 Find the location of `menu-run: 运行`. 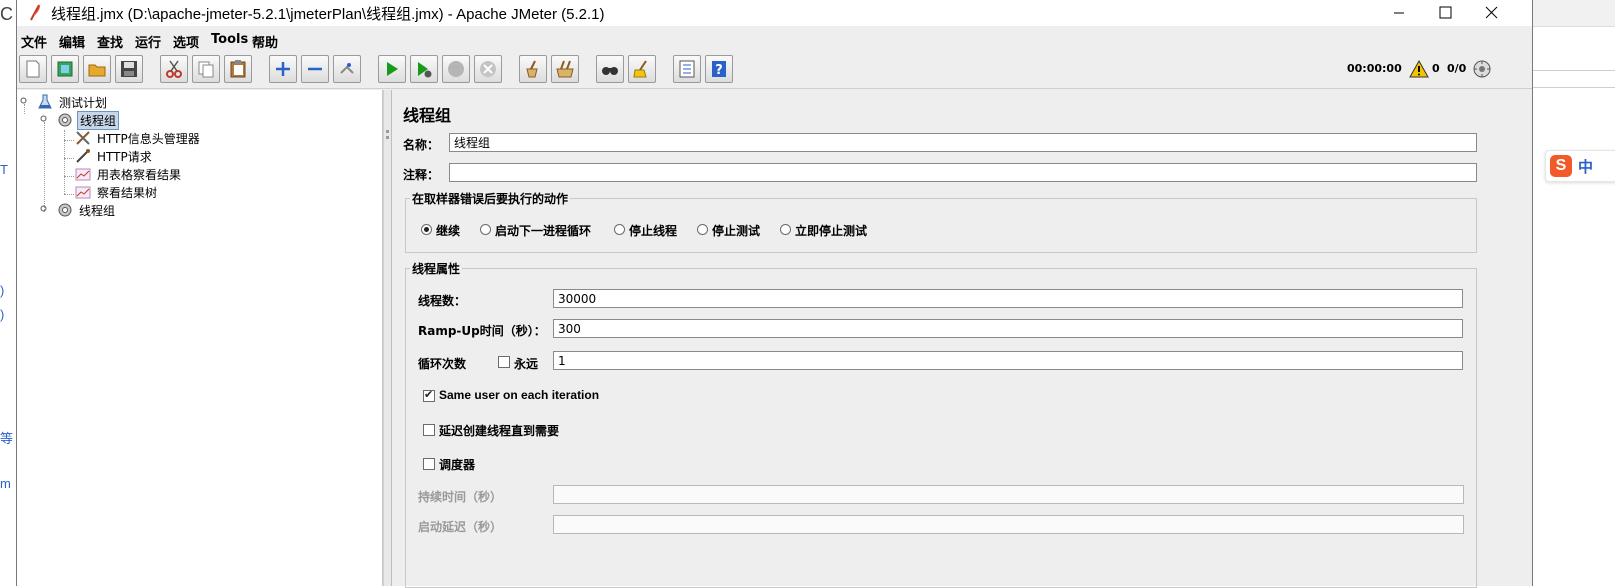

menu-run: 运行 is located at coordinates (148, 41).